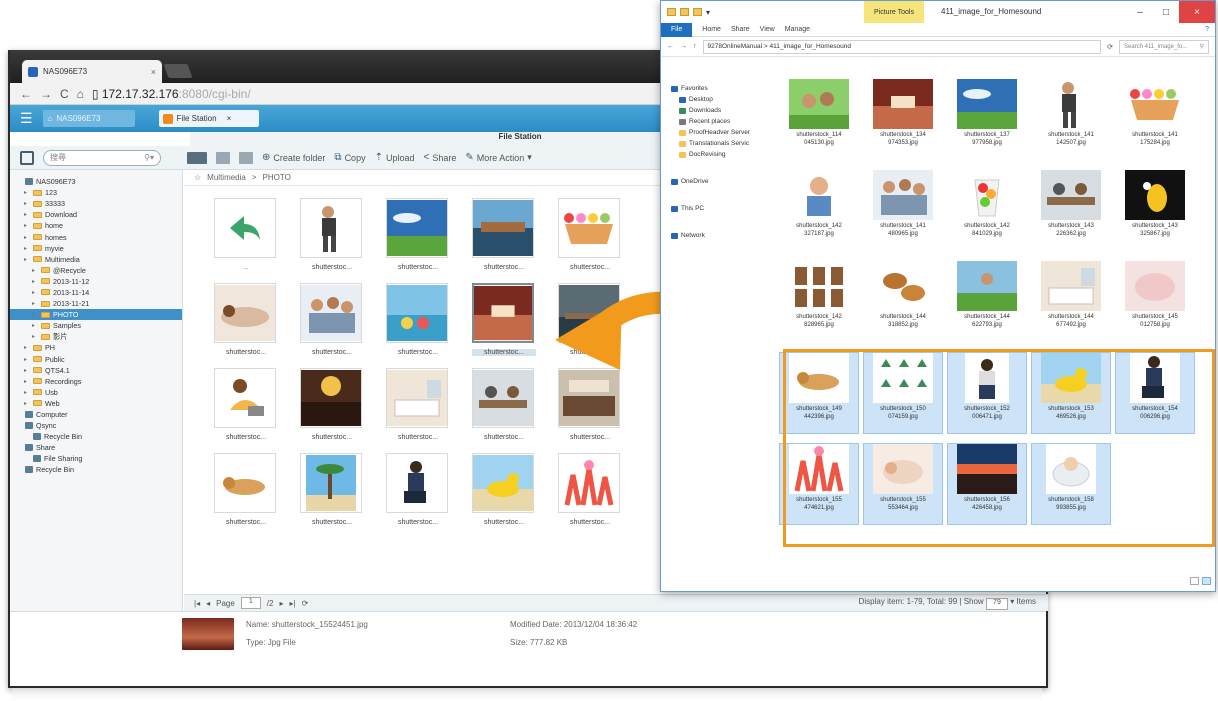  I want to click on tree-item: Qsync, so click(96, 425).